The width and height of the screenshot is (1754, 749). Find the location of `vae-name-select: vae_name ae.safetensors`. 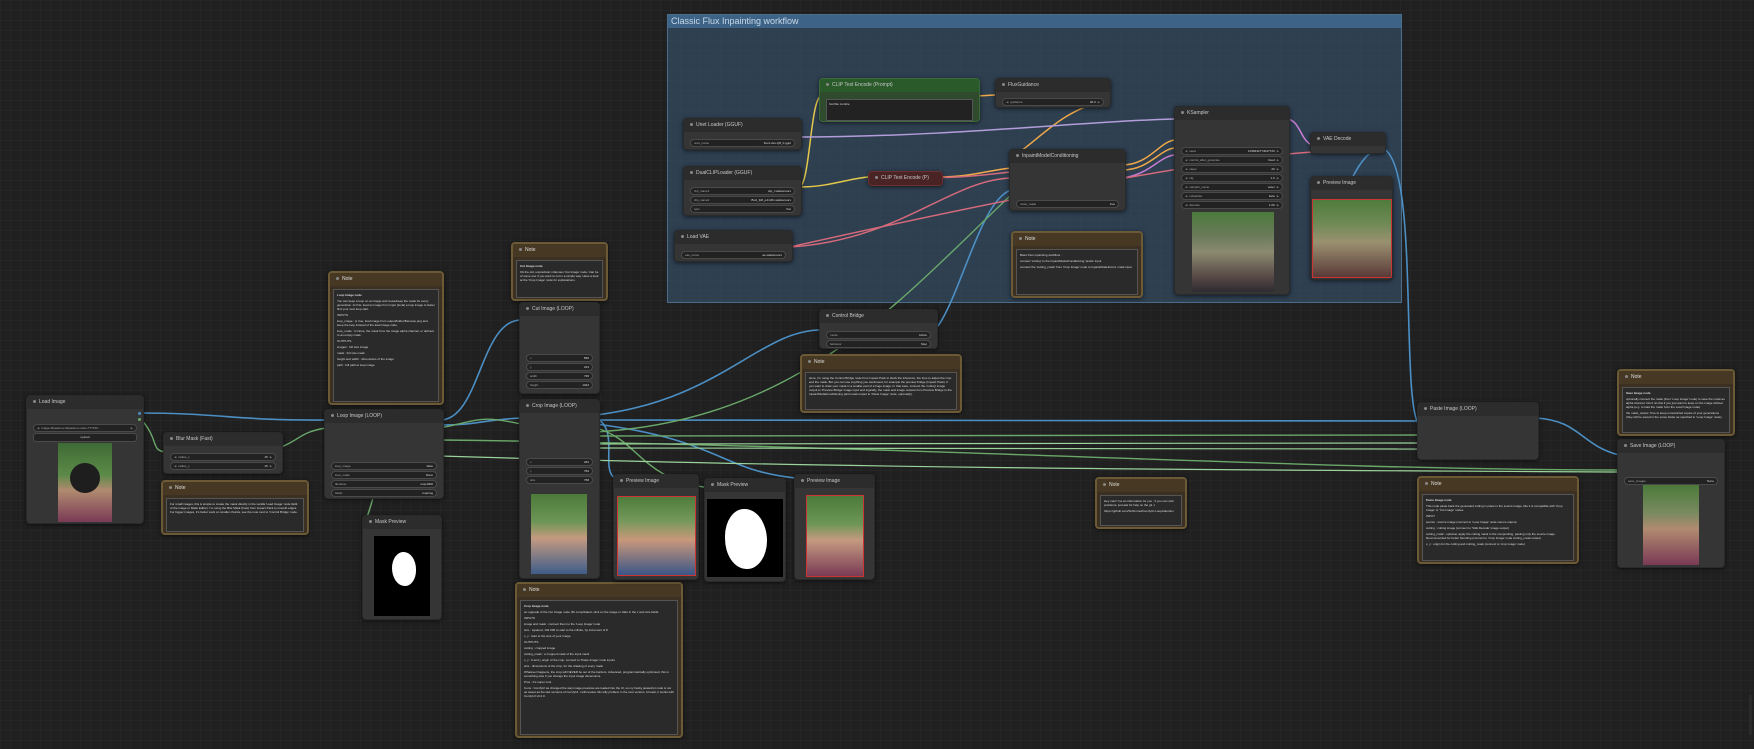

vae-name-select: vae_name ae.safetensors is located at coordinates (733, 255).